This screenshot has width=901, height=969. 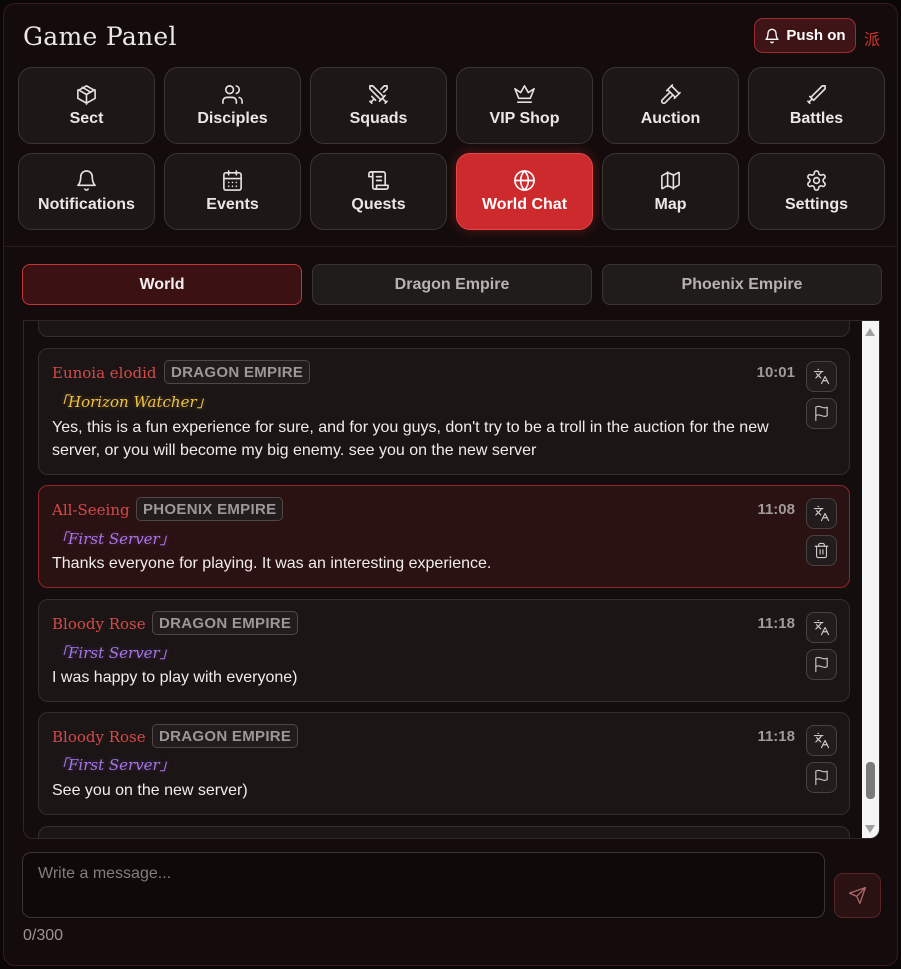 What do you see at coordinates (670, 118) in the screenshot?
I see `nav-label: Auction` at bounding box center [670, 118].